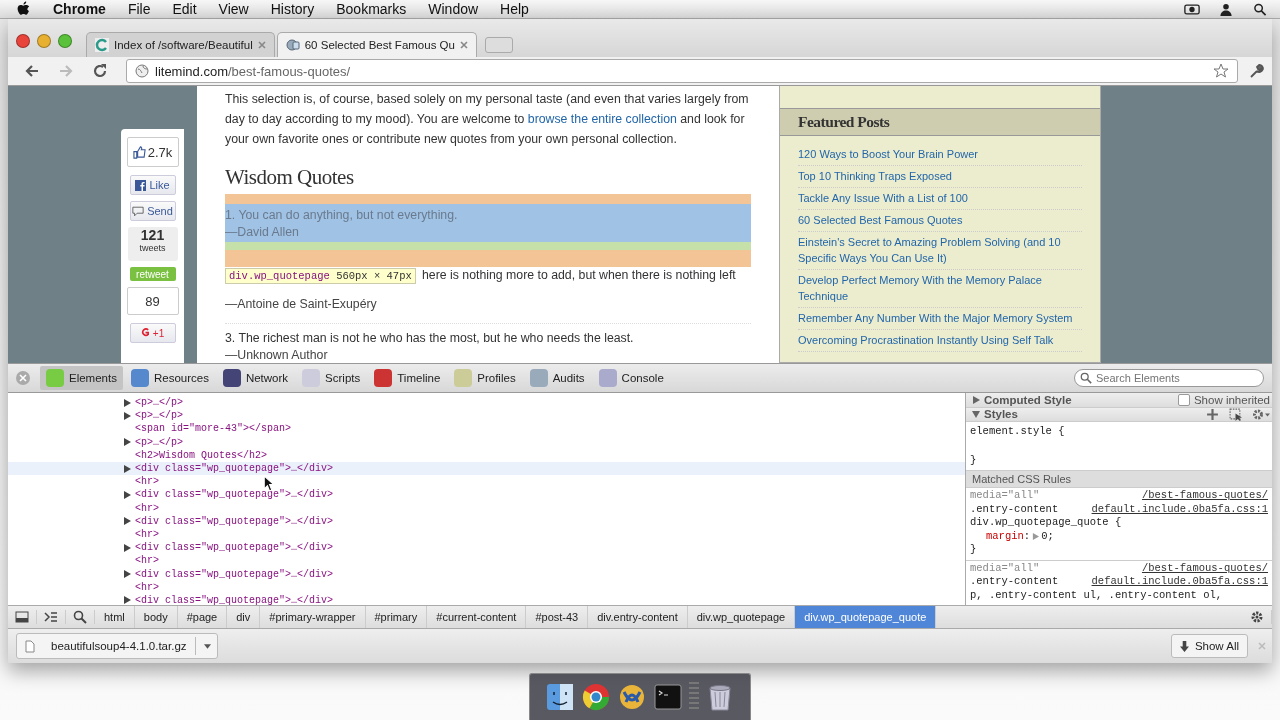 Image resolution: width=1280 pixels, height=720 pixels. What do you see at coordinates (631, 378) in the screenshot?
I see `devtools-tab: Console` at bounding box center [631, 378].